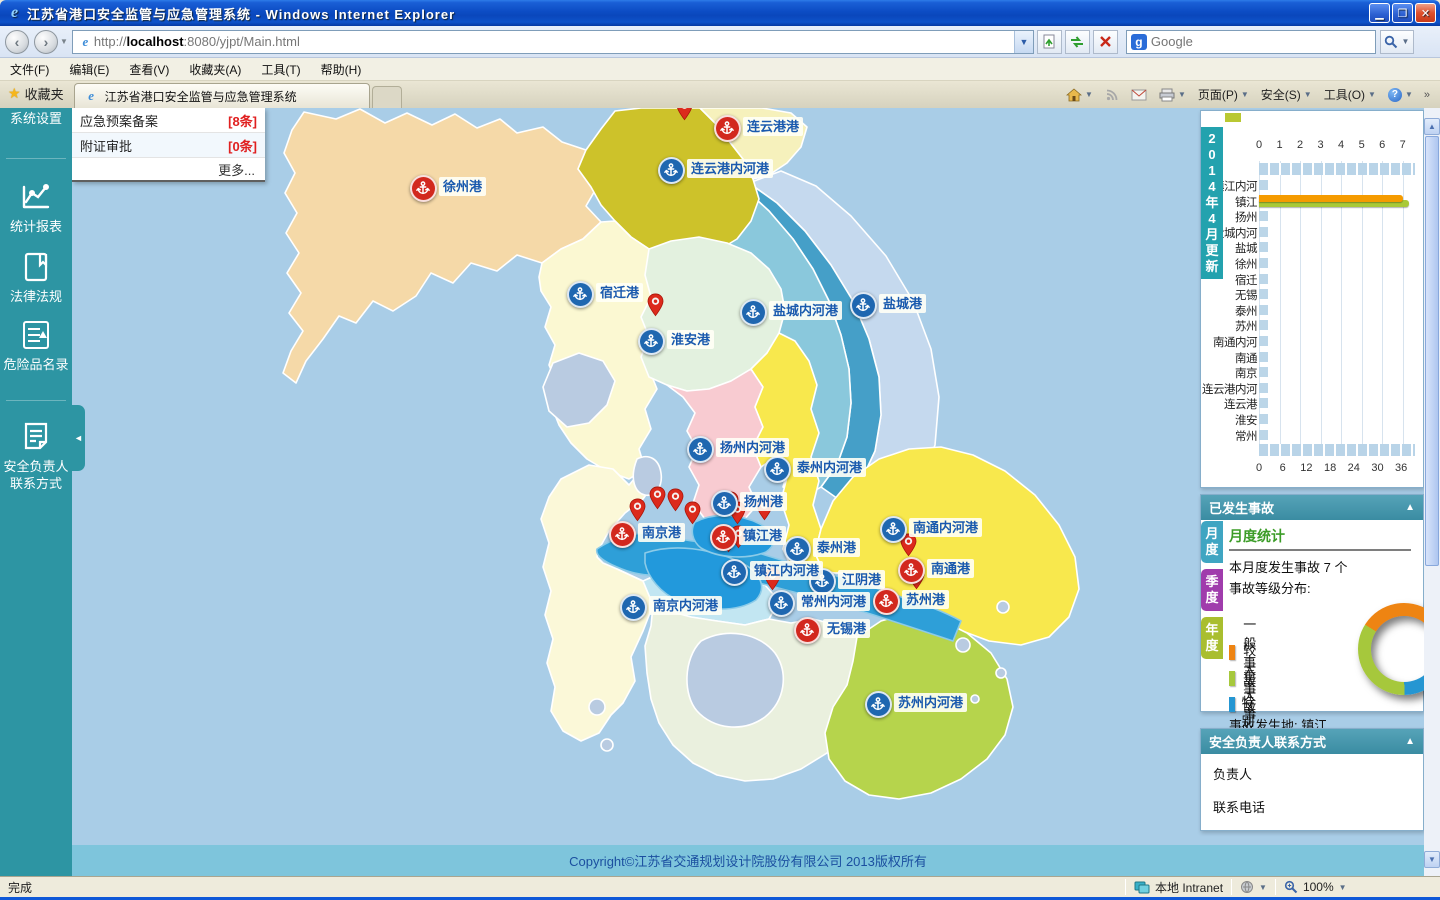 This screenshot has width=1440, height=900. I want to click on protection-dropdown-icon: ▼, so click(1263, 887).